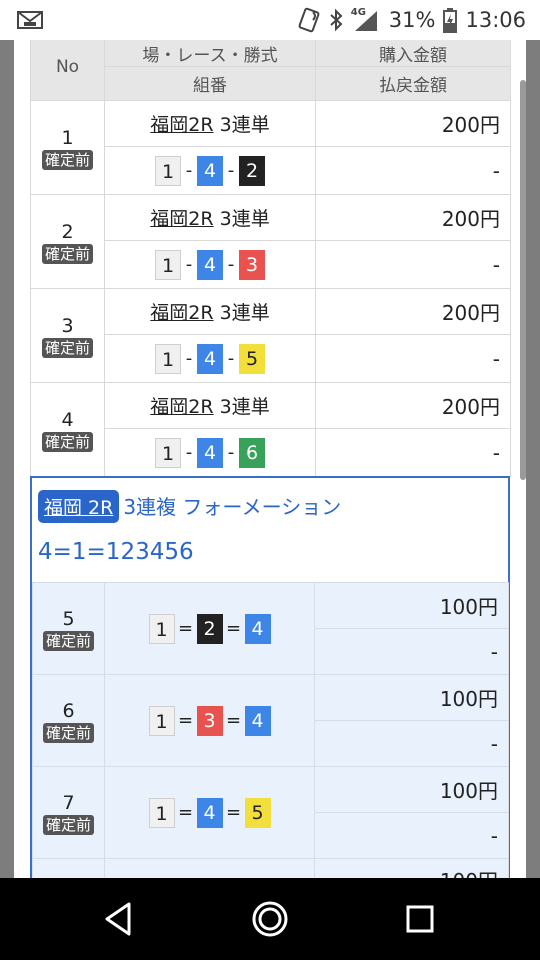 Image resolution: width=540 pixels, height=960 pixels. Describe the element at coordinates (79, 506) in the screenshot. I see `formation-race-link: 福岡 2R` at that location.